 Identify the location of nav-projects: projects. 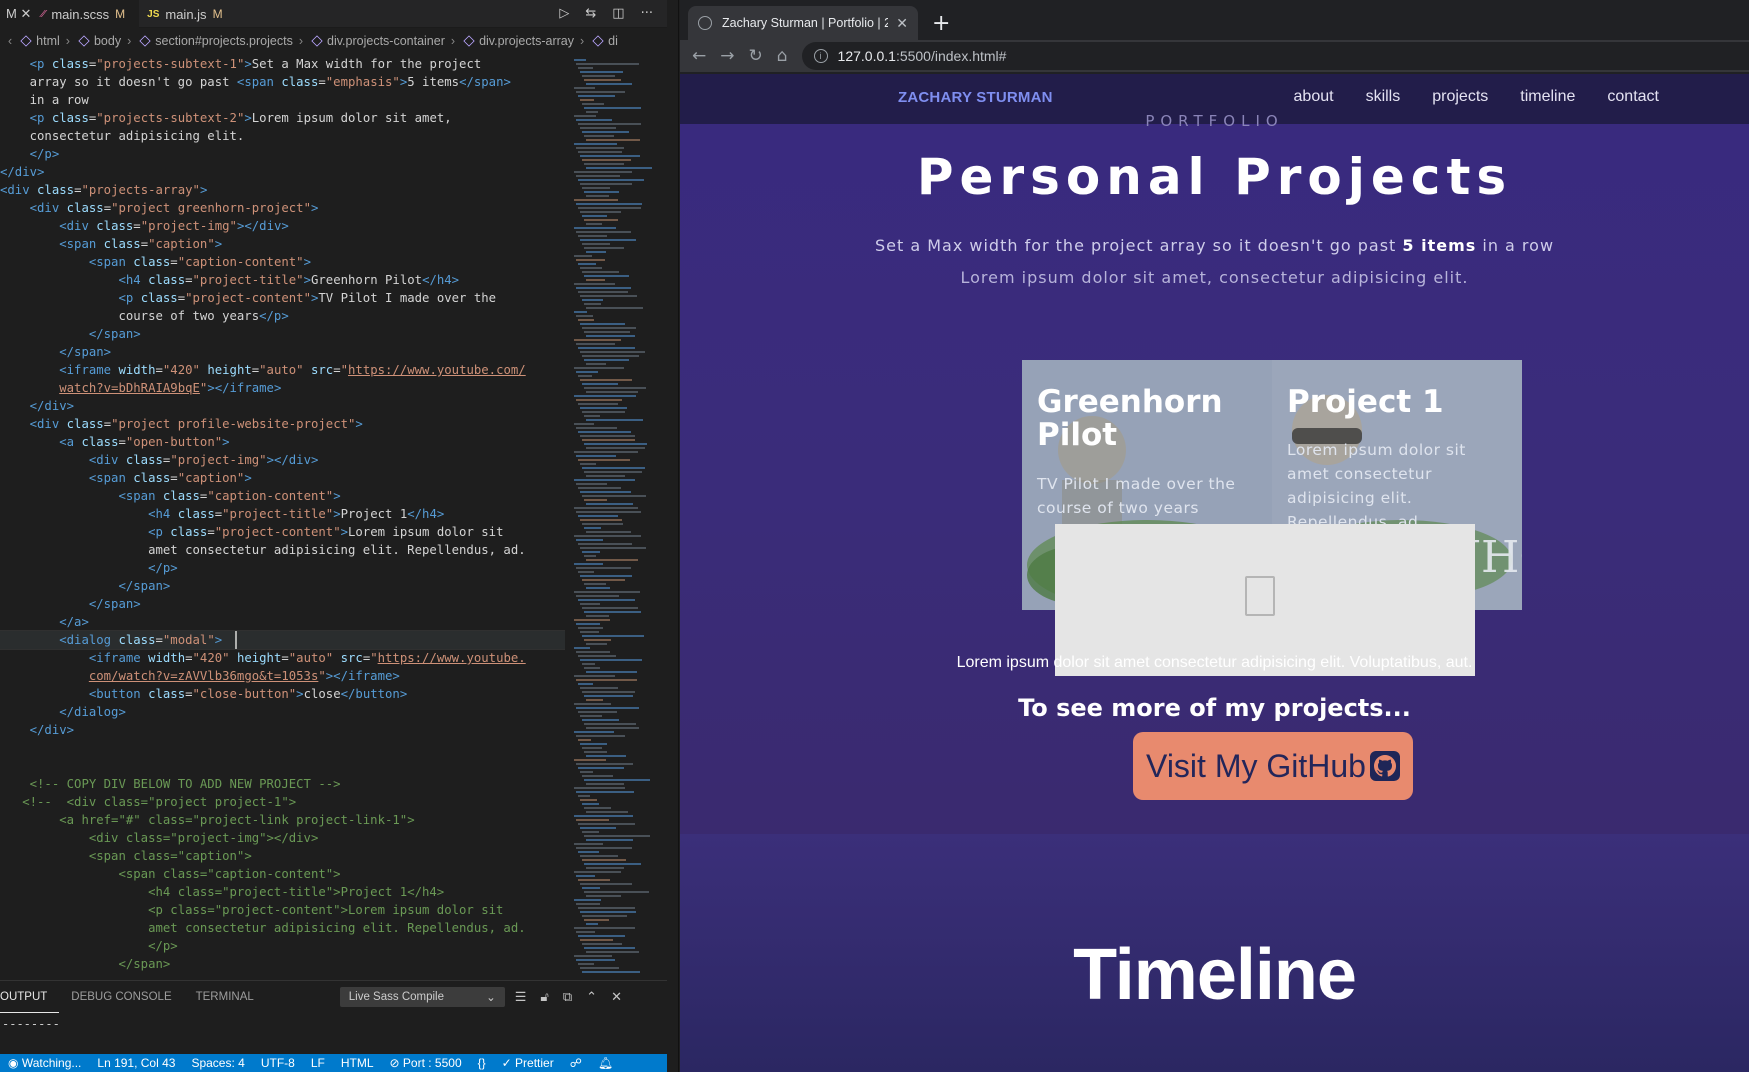
(1460, 97).